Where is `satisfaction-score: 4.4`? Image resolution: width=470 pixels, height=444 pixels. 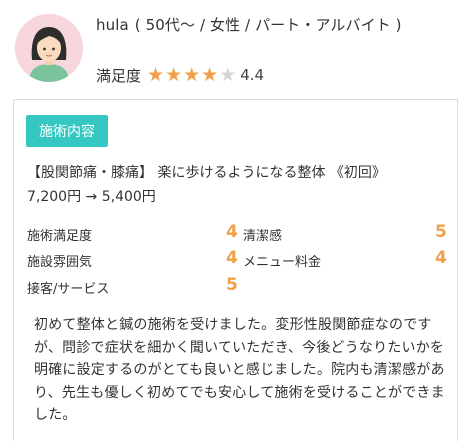 satisfaction-score: 4.4 is located at coordinates (252, 75).